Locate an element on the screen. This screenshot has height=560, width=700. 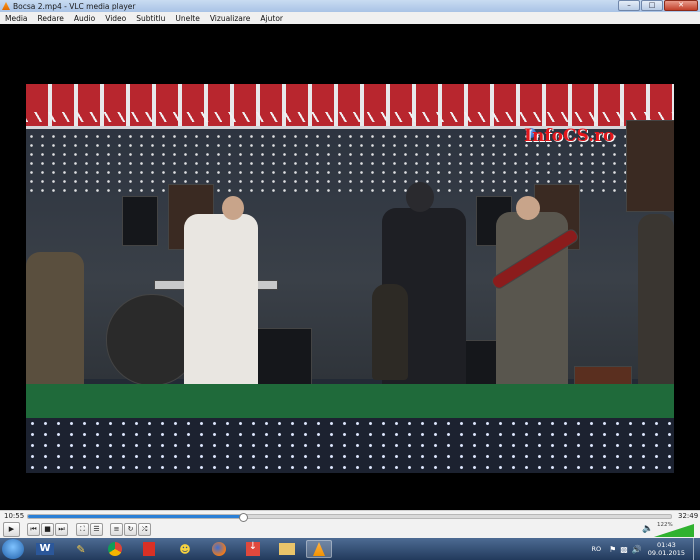
menu-unelte: Unelte is located at coordinates (187, 18).